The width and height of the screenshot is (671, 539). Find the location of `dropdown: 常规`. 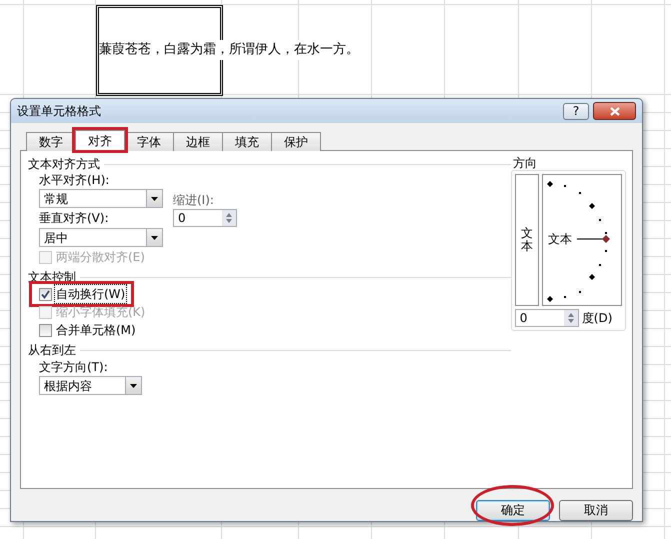

dropdown: 常规 is located at coordinates (101, 198).